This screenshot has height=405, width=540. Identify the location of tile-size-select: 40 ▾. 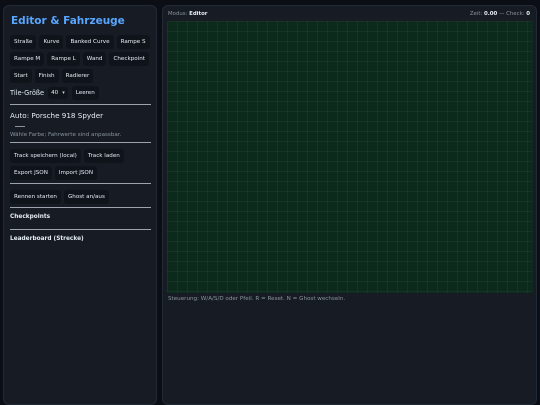
(58, 93).